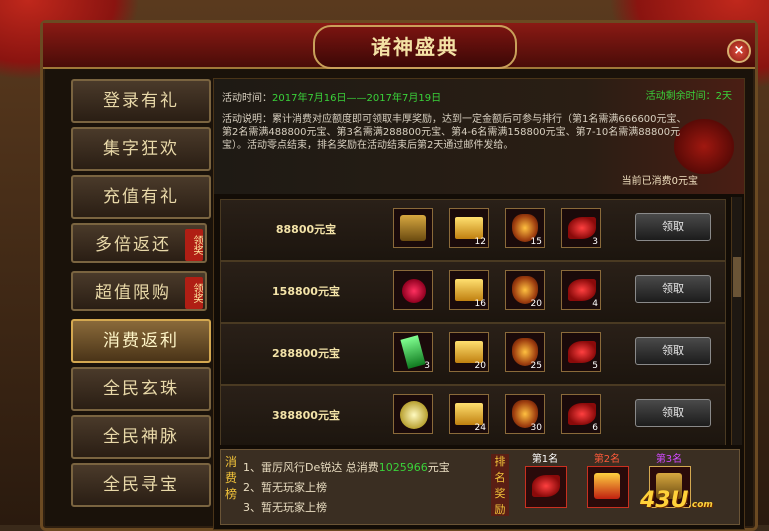 The height and width of the screenshot is (531, 769). Describe the element at coordinates (736, 321) in the screenshot. I see `scrollbar` at that location.